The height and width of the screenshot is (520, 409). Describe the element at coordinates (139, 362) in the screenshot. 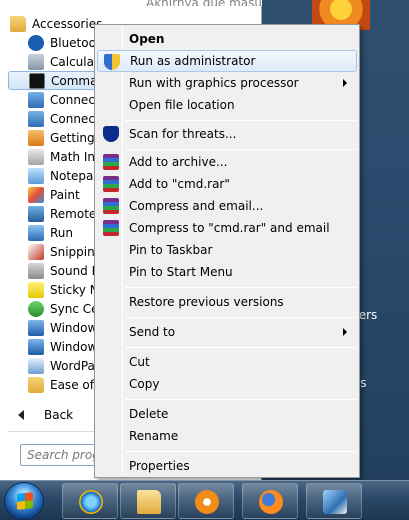

I see `menu-item-label: Cut` at that location.